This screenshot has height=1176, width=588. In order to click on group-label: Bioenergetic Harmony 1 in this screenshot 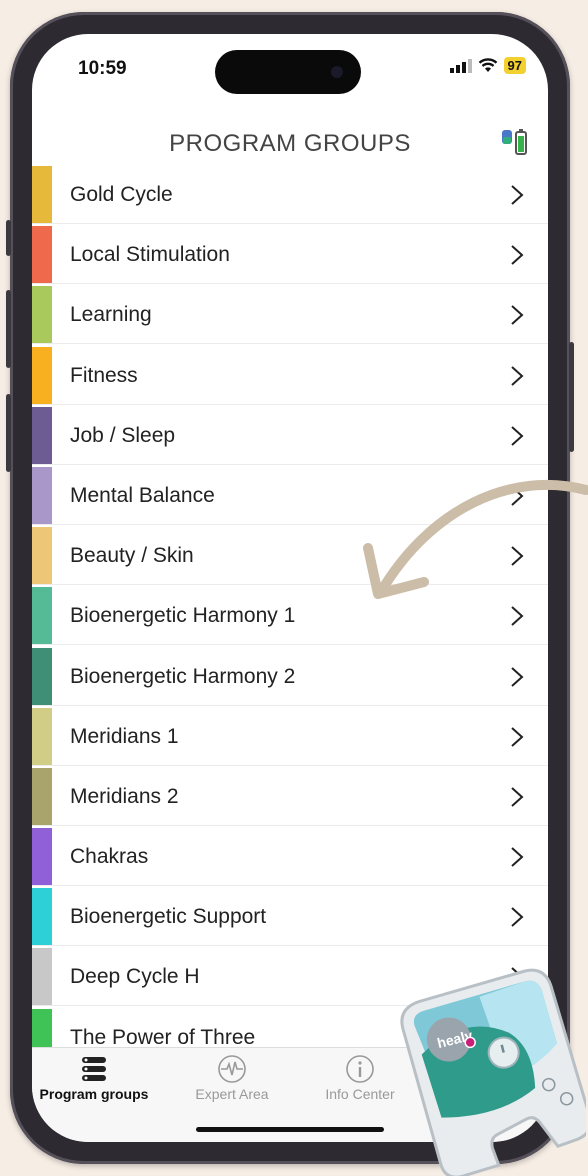, I will do `click(183, 616)`.